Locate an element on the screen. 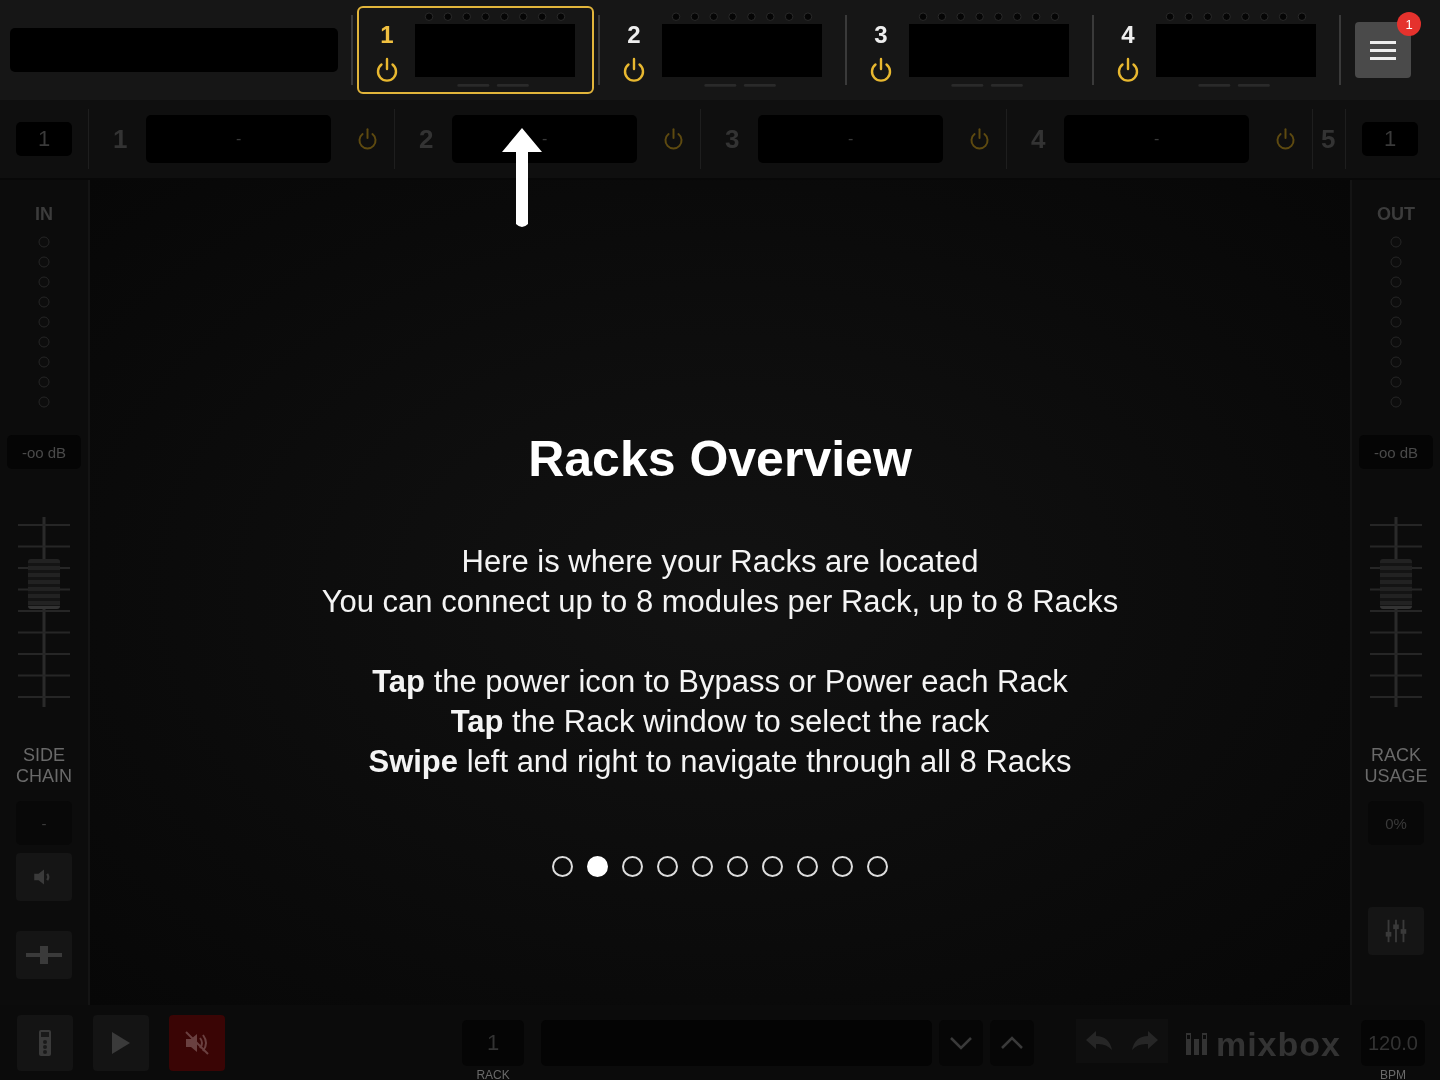 This screenshot has height=1080, width=1440. tour-text: Tap the Rack window to select the rack is located at coordinates (720, 722).